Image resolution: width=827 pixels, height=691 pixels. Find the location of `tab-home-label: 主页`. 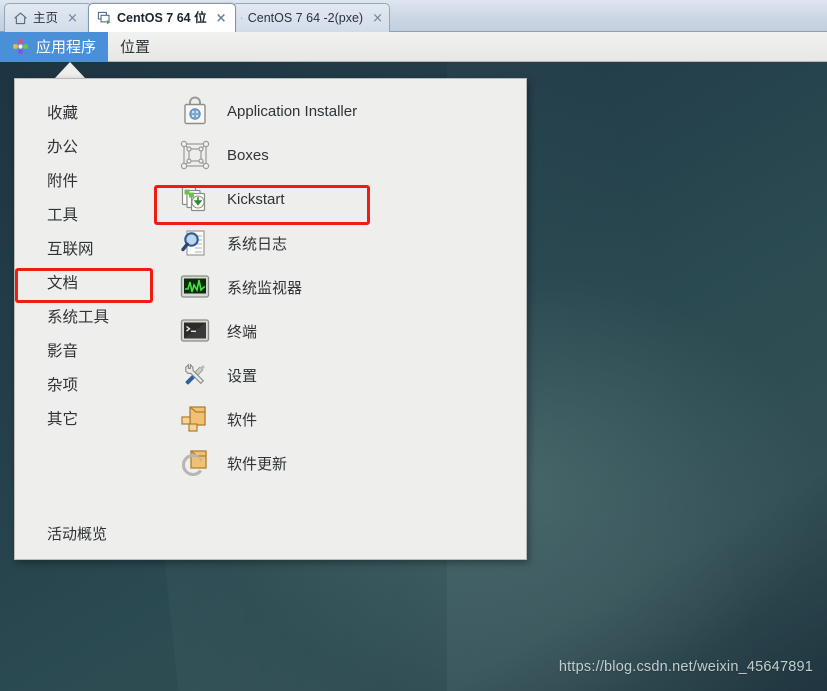

tab-home-label: 主页 is located at coordinates (46, 17).